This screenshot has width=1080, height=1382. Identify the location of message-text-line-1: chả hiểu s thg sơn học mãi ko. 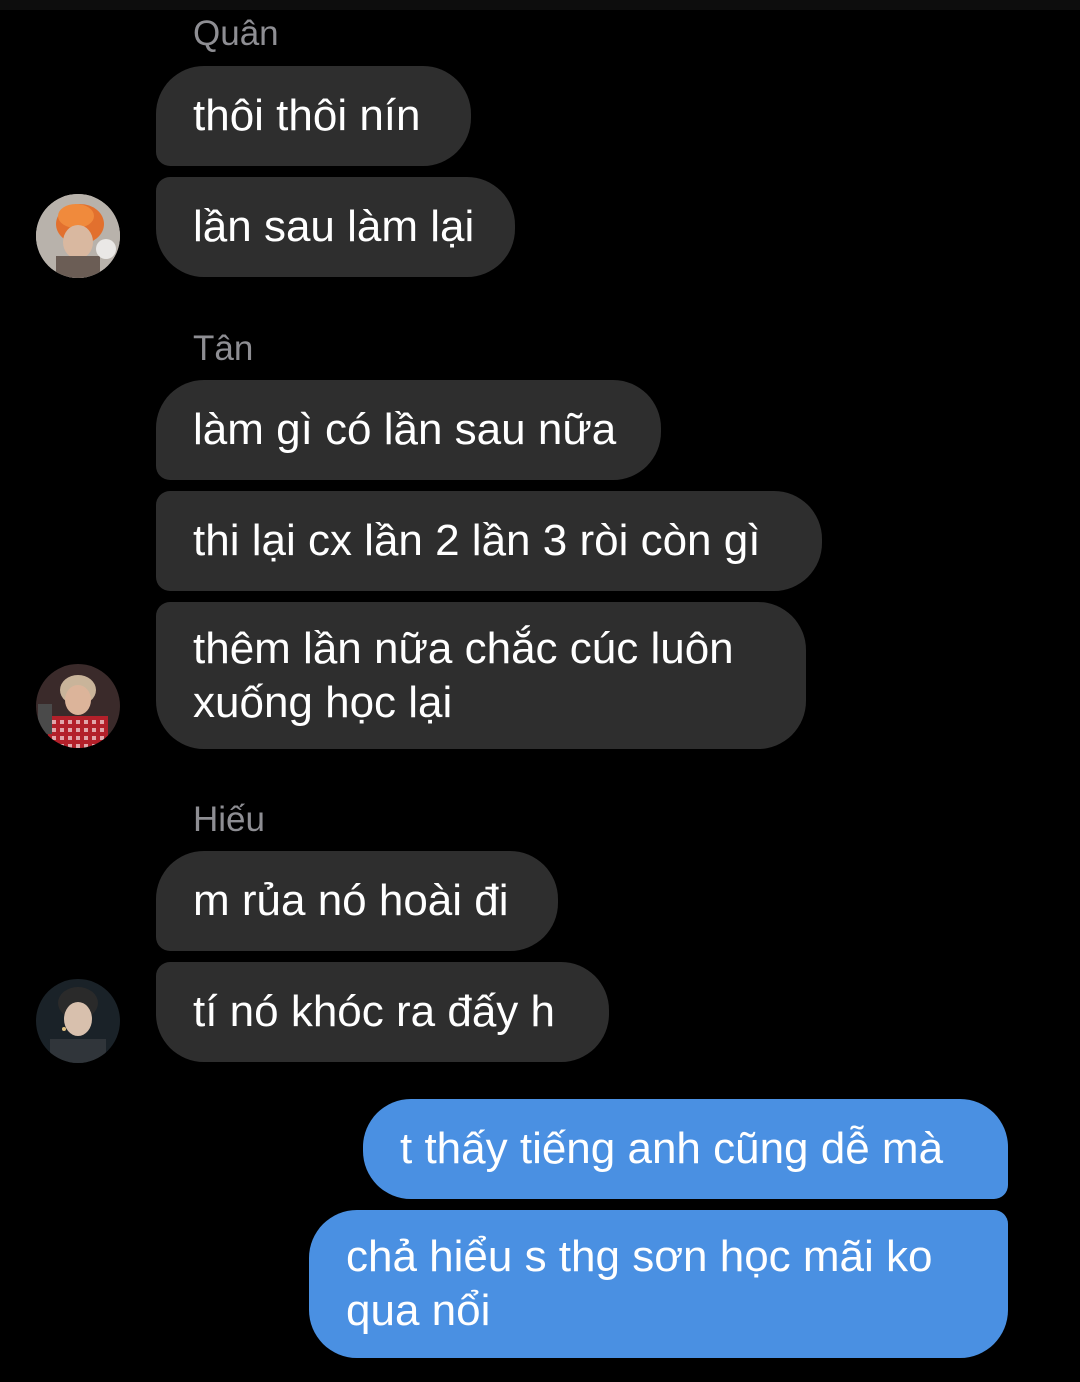
(639, 1256).